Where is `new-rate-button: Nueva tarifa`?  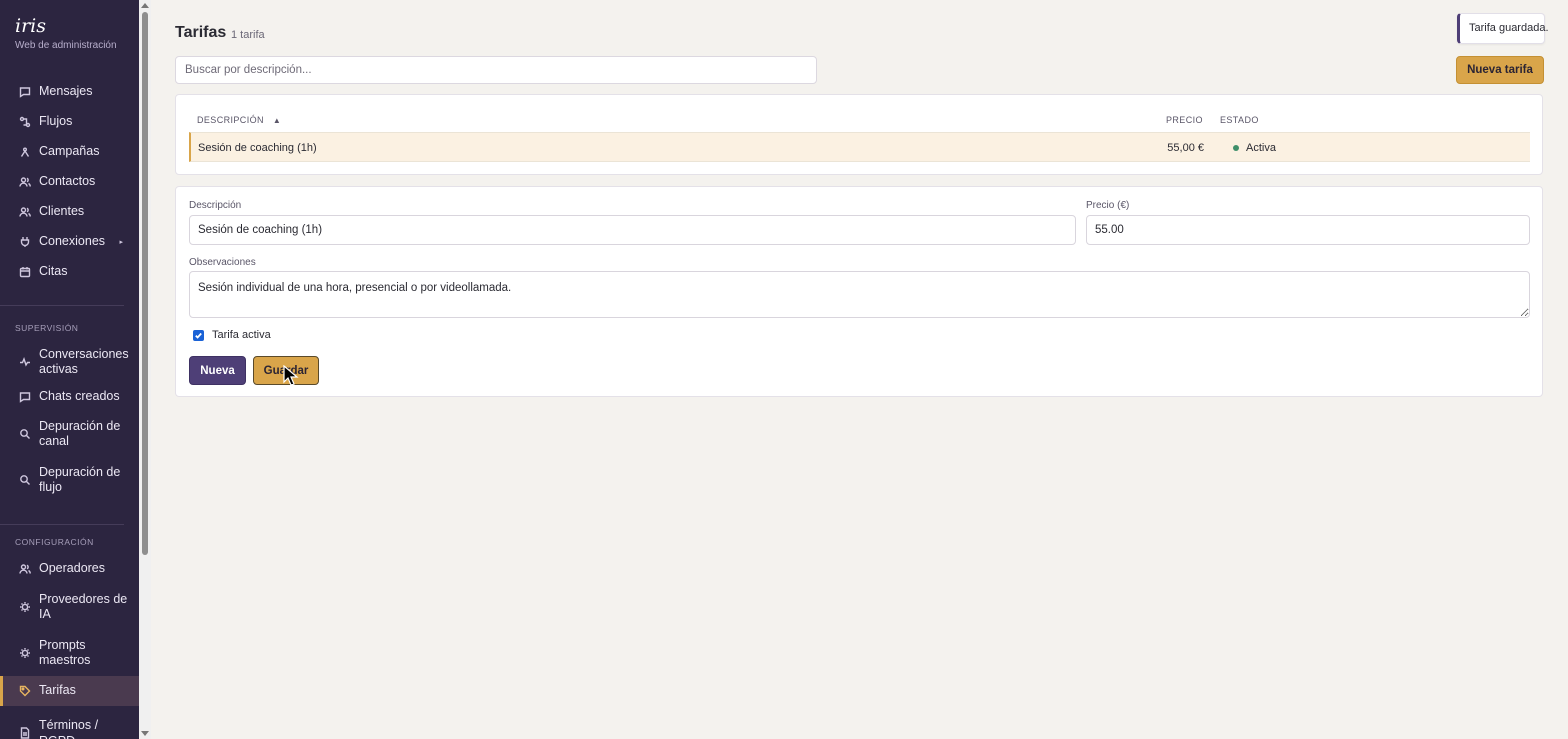 new-rate-button: Nueva tarifa is located at coordinates (1500, 70).